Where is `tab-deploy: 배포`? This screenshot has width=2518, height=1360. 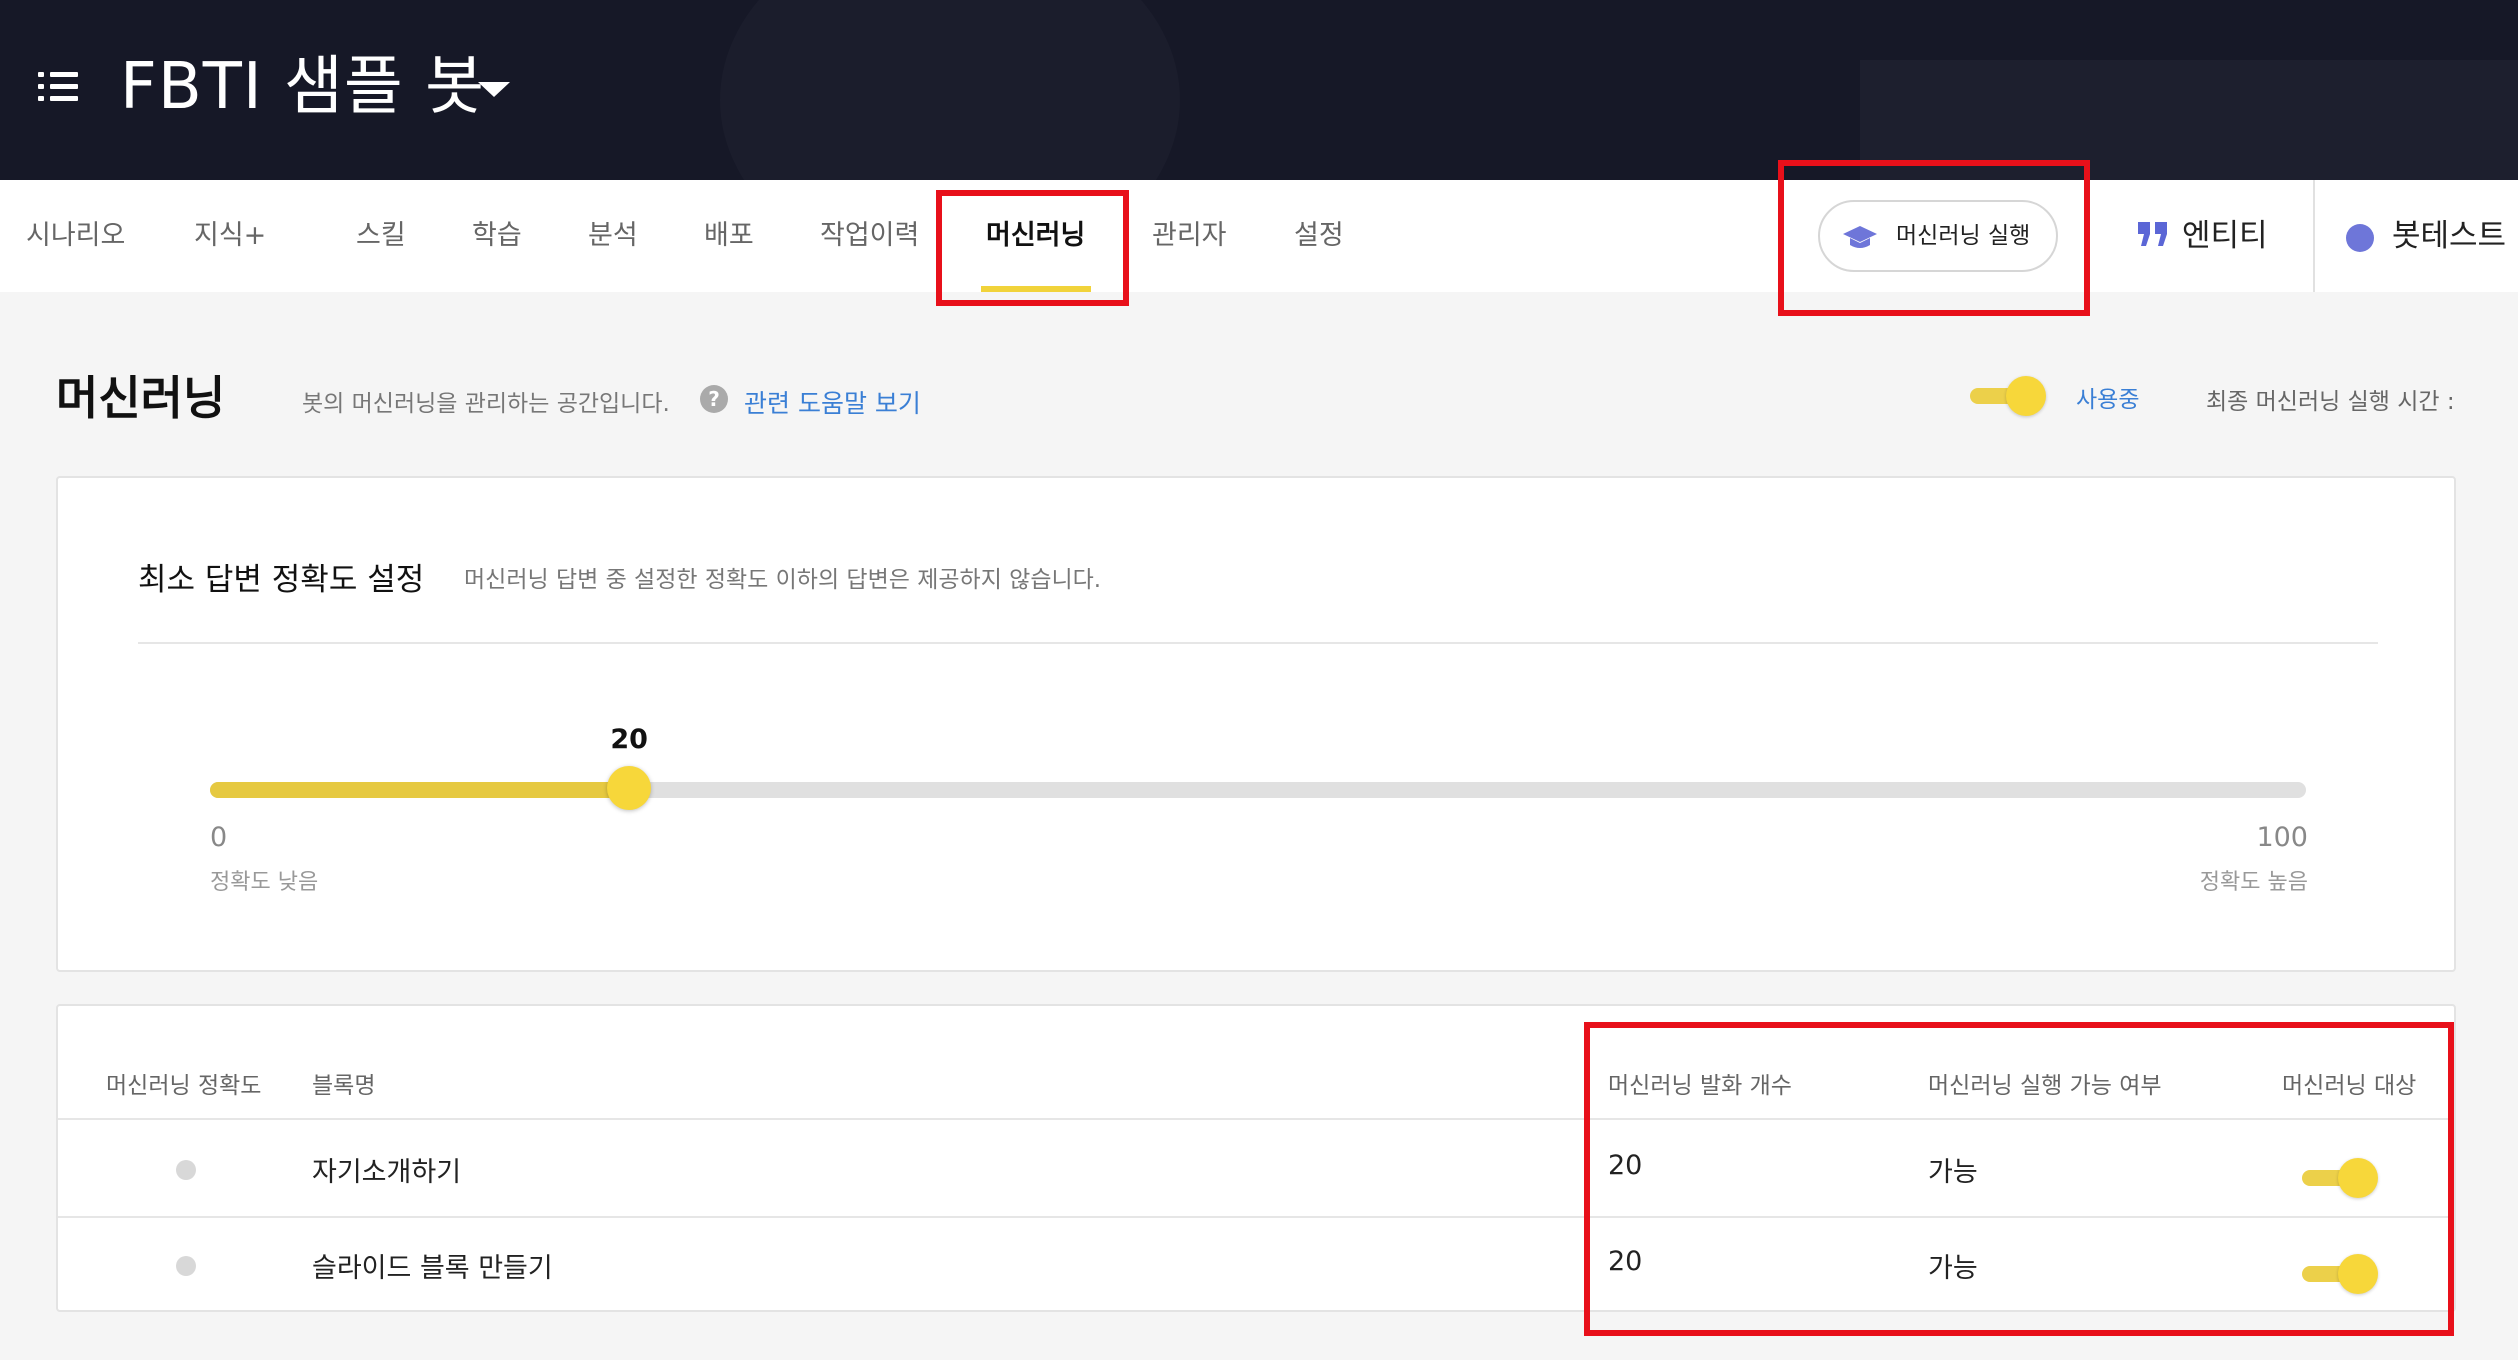
tab-deploy: 배포 is located at coordinates (729, 236).